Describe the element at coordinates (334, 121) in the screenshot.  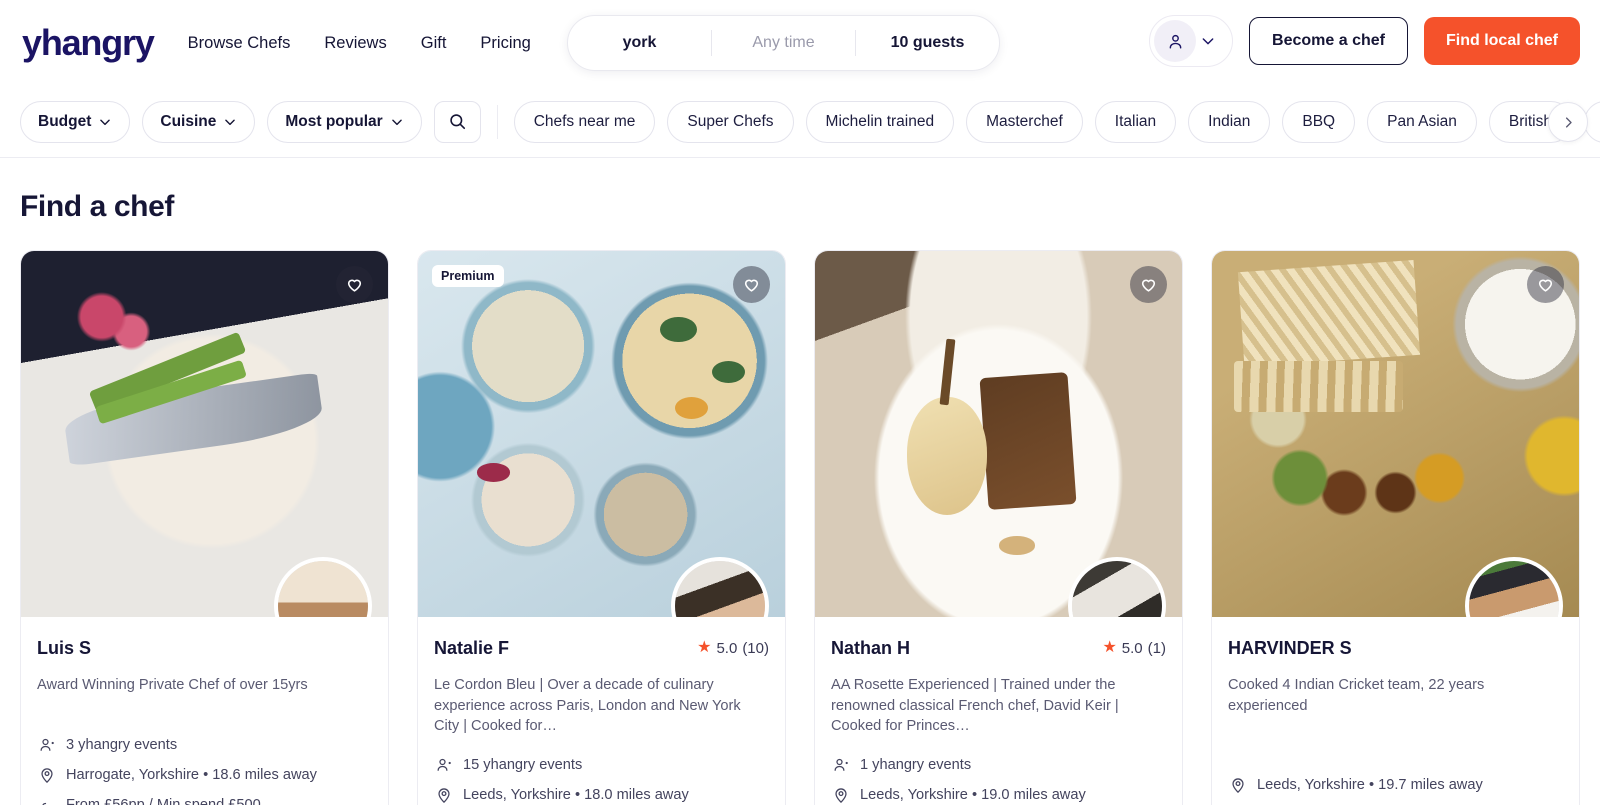
I see `filter-sort-label: Most popular` at that location.